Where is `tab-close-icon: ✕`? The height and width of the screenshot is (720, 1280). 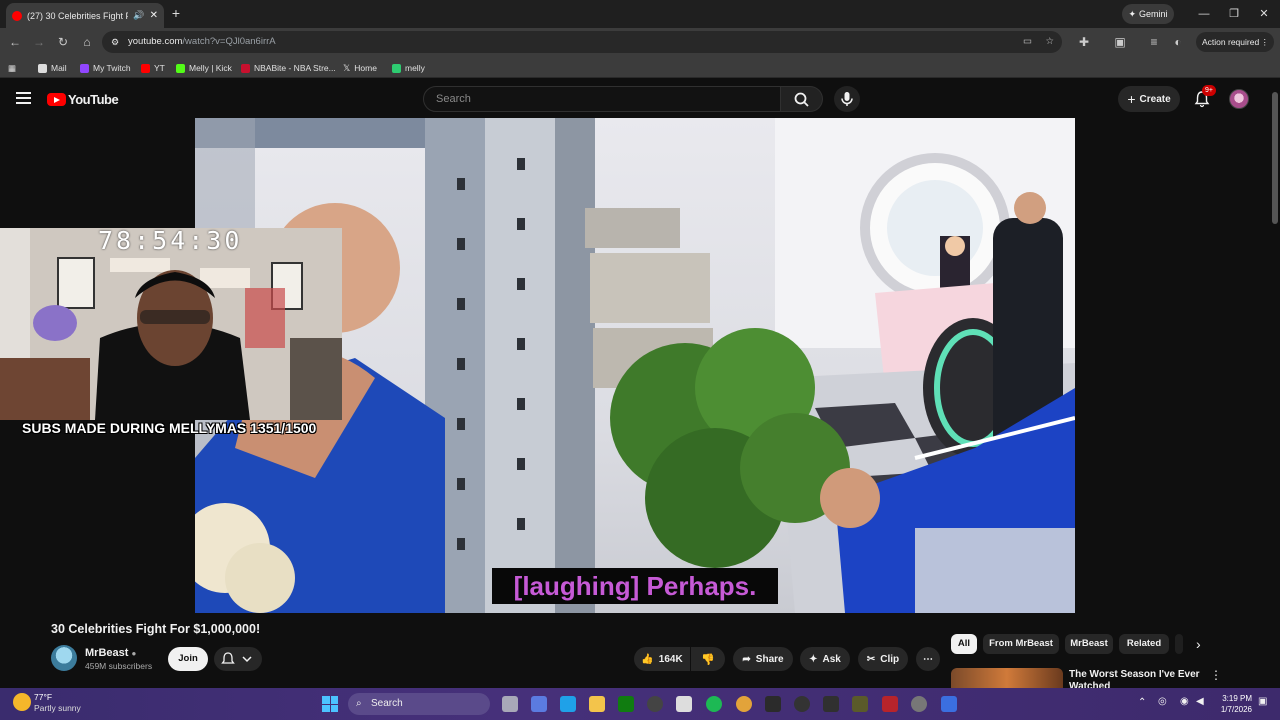 tab-close-icon: ✕ is located at coordinates (154, 15).